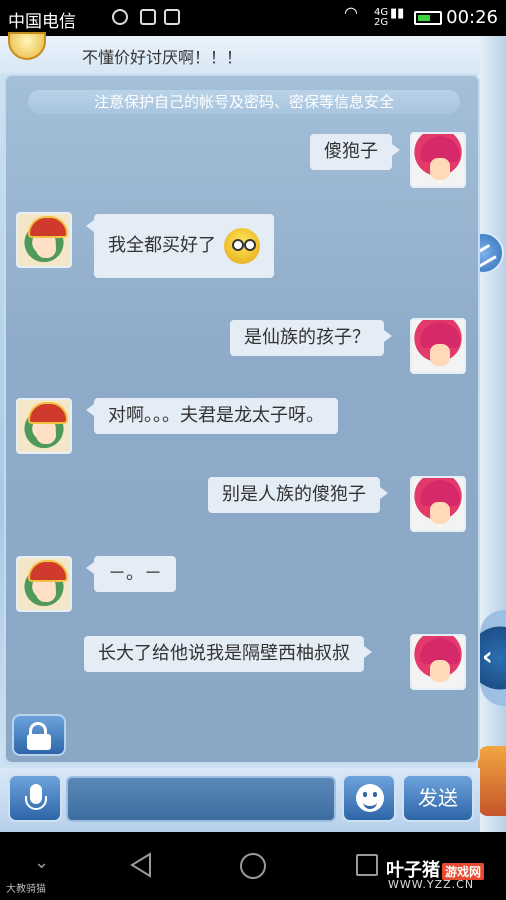 The width and height of the screenshot is (506, 900). I want to click on message-bubble-contact: 对啊。。。夫君是龙太子呀。, so click(212, 416).